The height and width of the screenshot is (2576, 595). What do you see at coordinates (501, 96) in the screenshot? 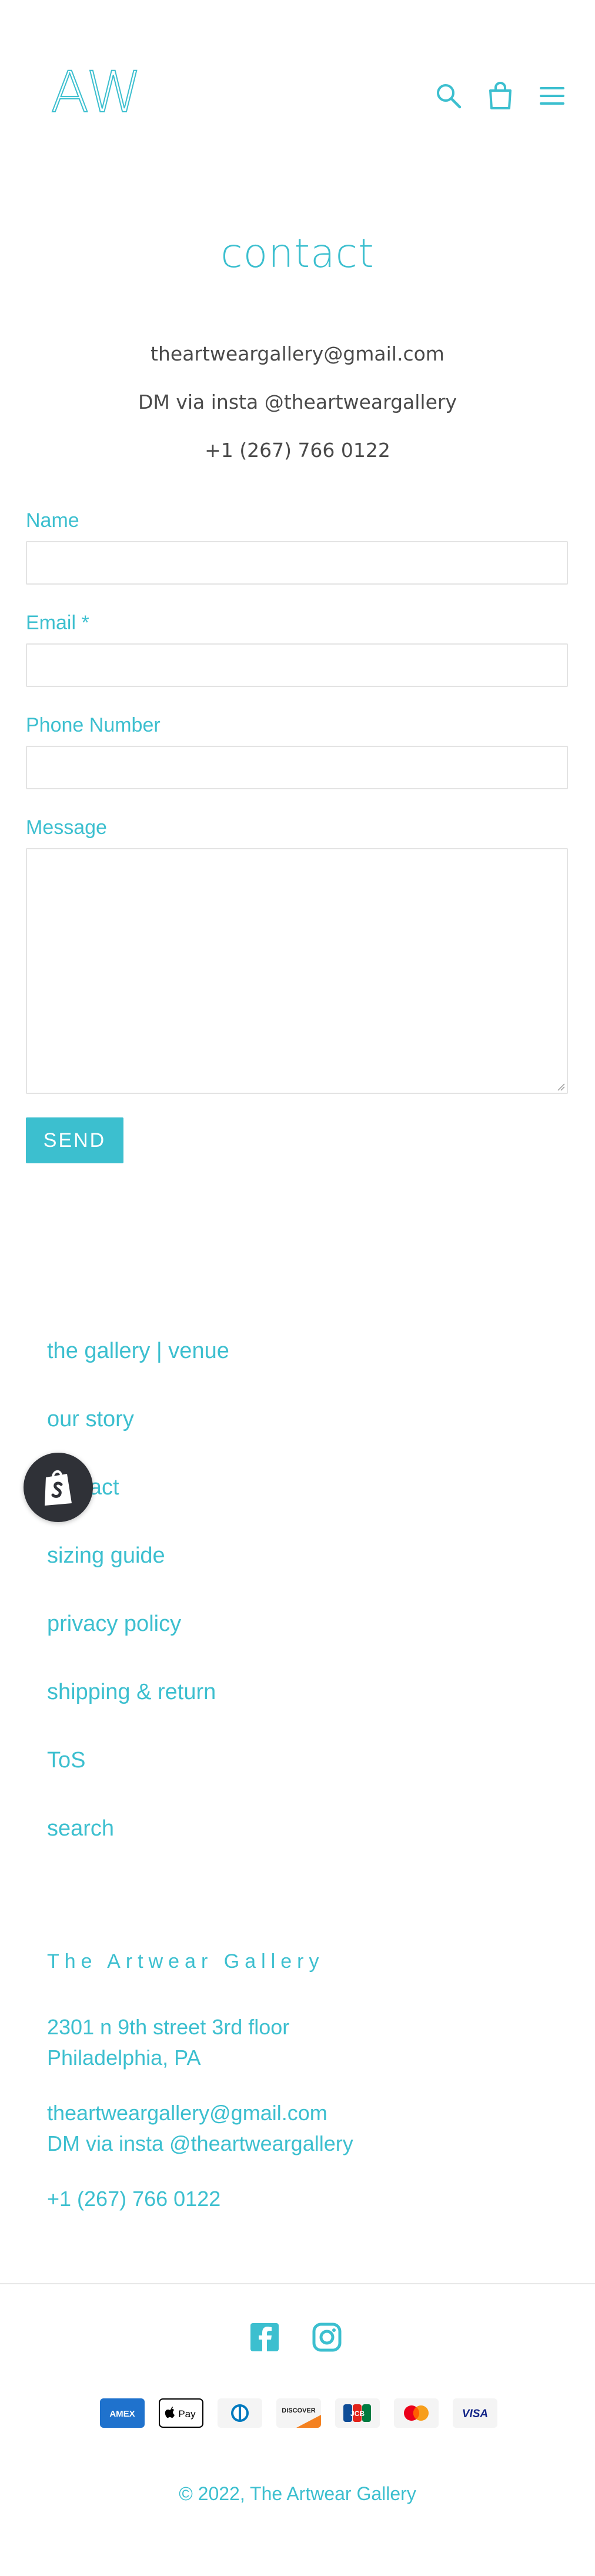
I see `cart-icon` at bounding box center [501, 96].